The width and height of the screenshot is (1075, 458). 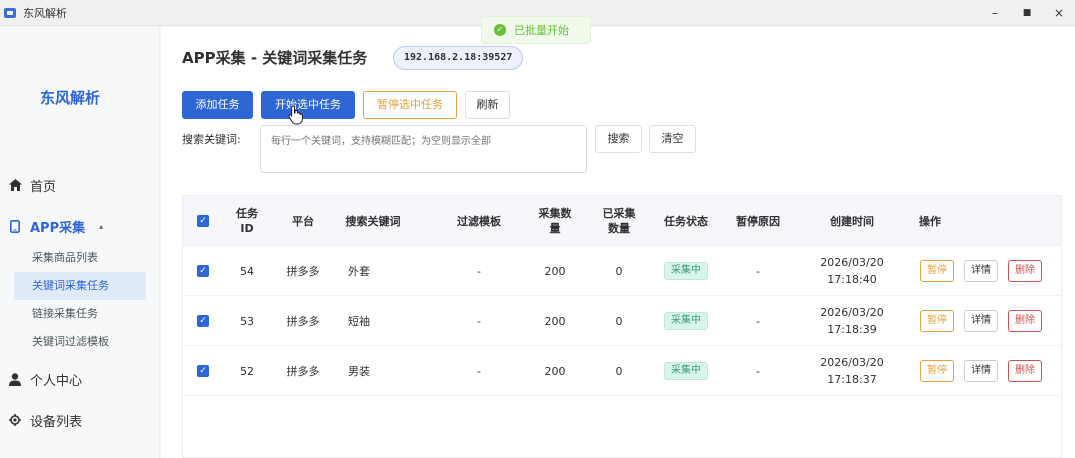 What do you see at coordinates (672, 139) in the screenshot?
I see `clear-button: 清空` at bounding box center [672, 139].